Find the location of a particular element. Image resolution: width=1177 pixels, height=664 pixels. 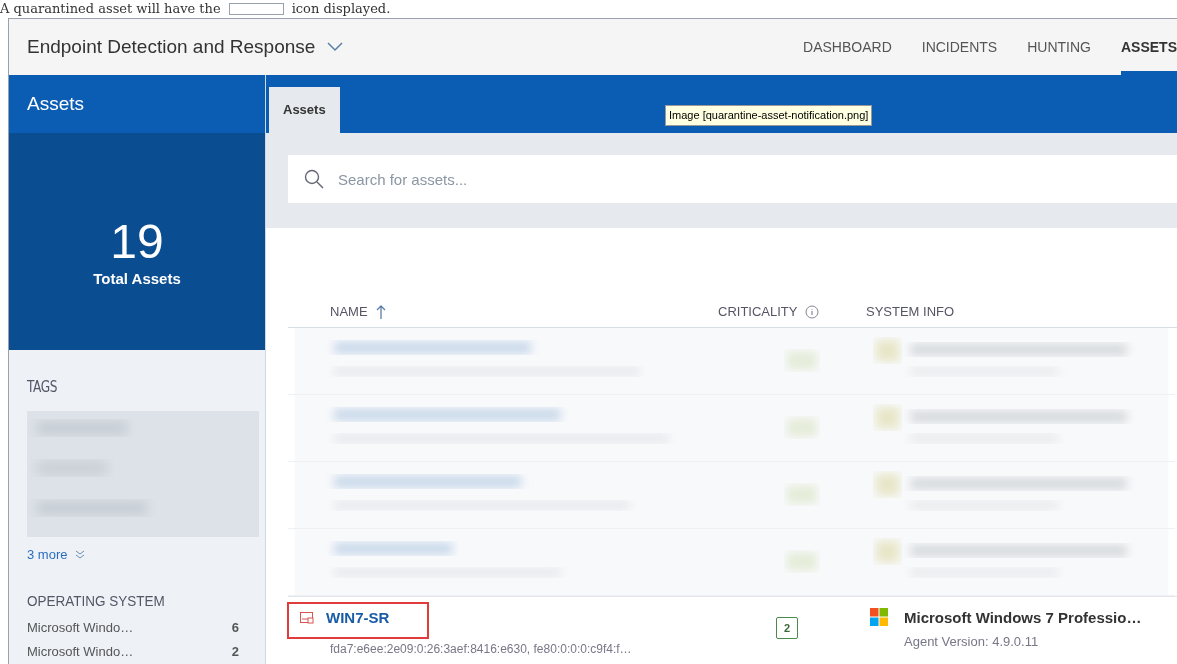

nav-tab: DASHBOARD is located at coordinates (847, 47).